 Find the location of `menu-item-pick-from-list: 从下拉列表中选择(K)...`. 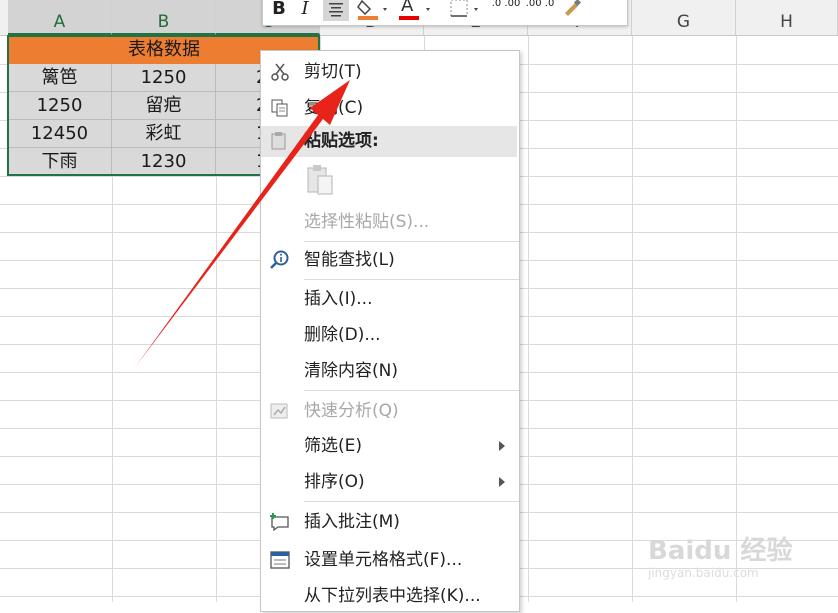

menu-item-pick-from-list: 从下拉列表中选择(K)... is located at coordinates (389, 596).